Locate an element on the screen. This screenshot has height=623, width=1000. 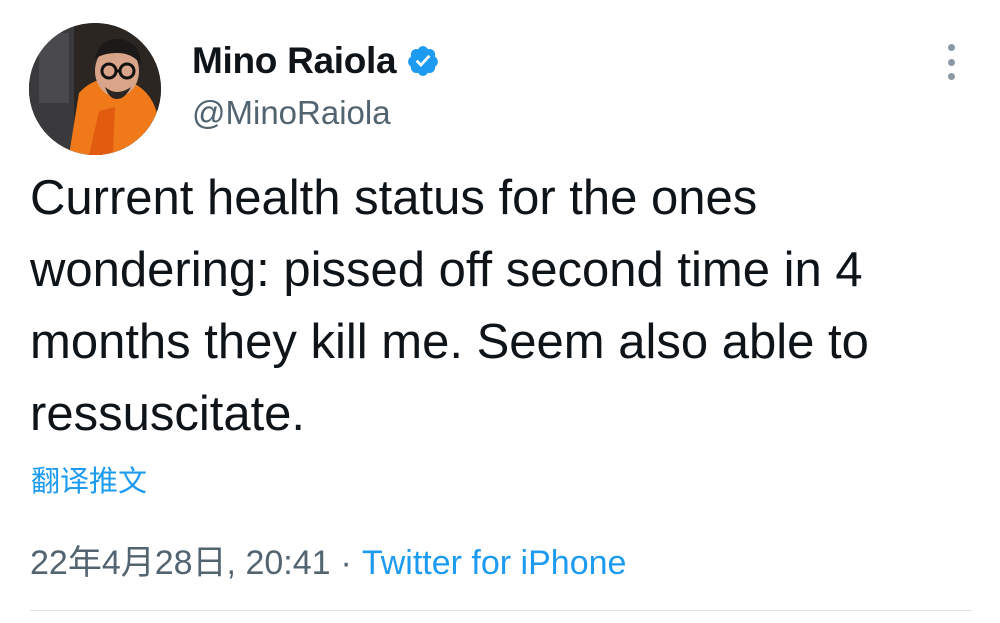
timestamp: 22年4月28日, 20:41 is located at coordinates (180, 563).